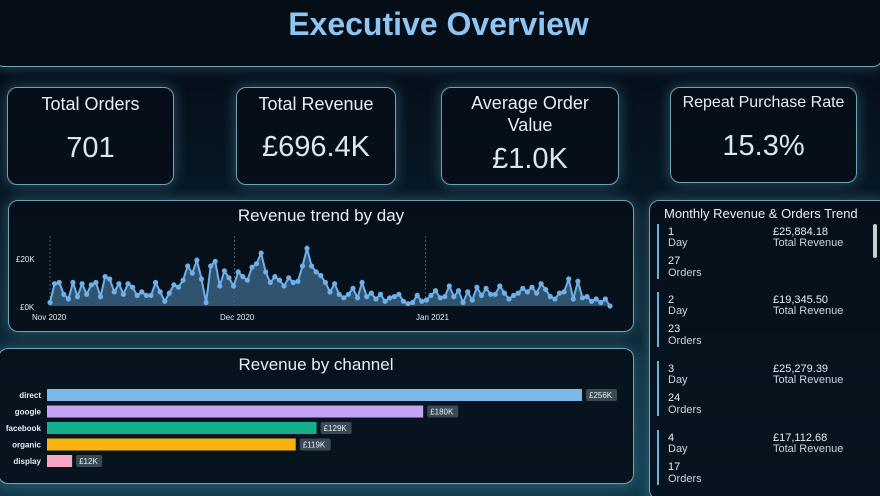 The image size is (880, 496). Describe the element at coordinates (182, 428) in the screenshot. I see `channel-bar-facebook` at that location.